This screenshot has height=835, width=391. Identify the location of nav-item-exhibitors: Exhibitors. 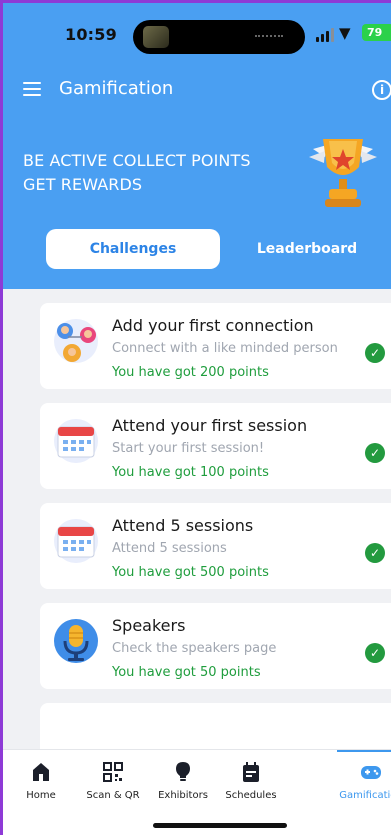
(183, 780).